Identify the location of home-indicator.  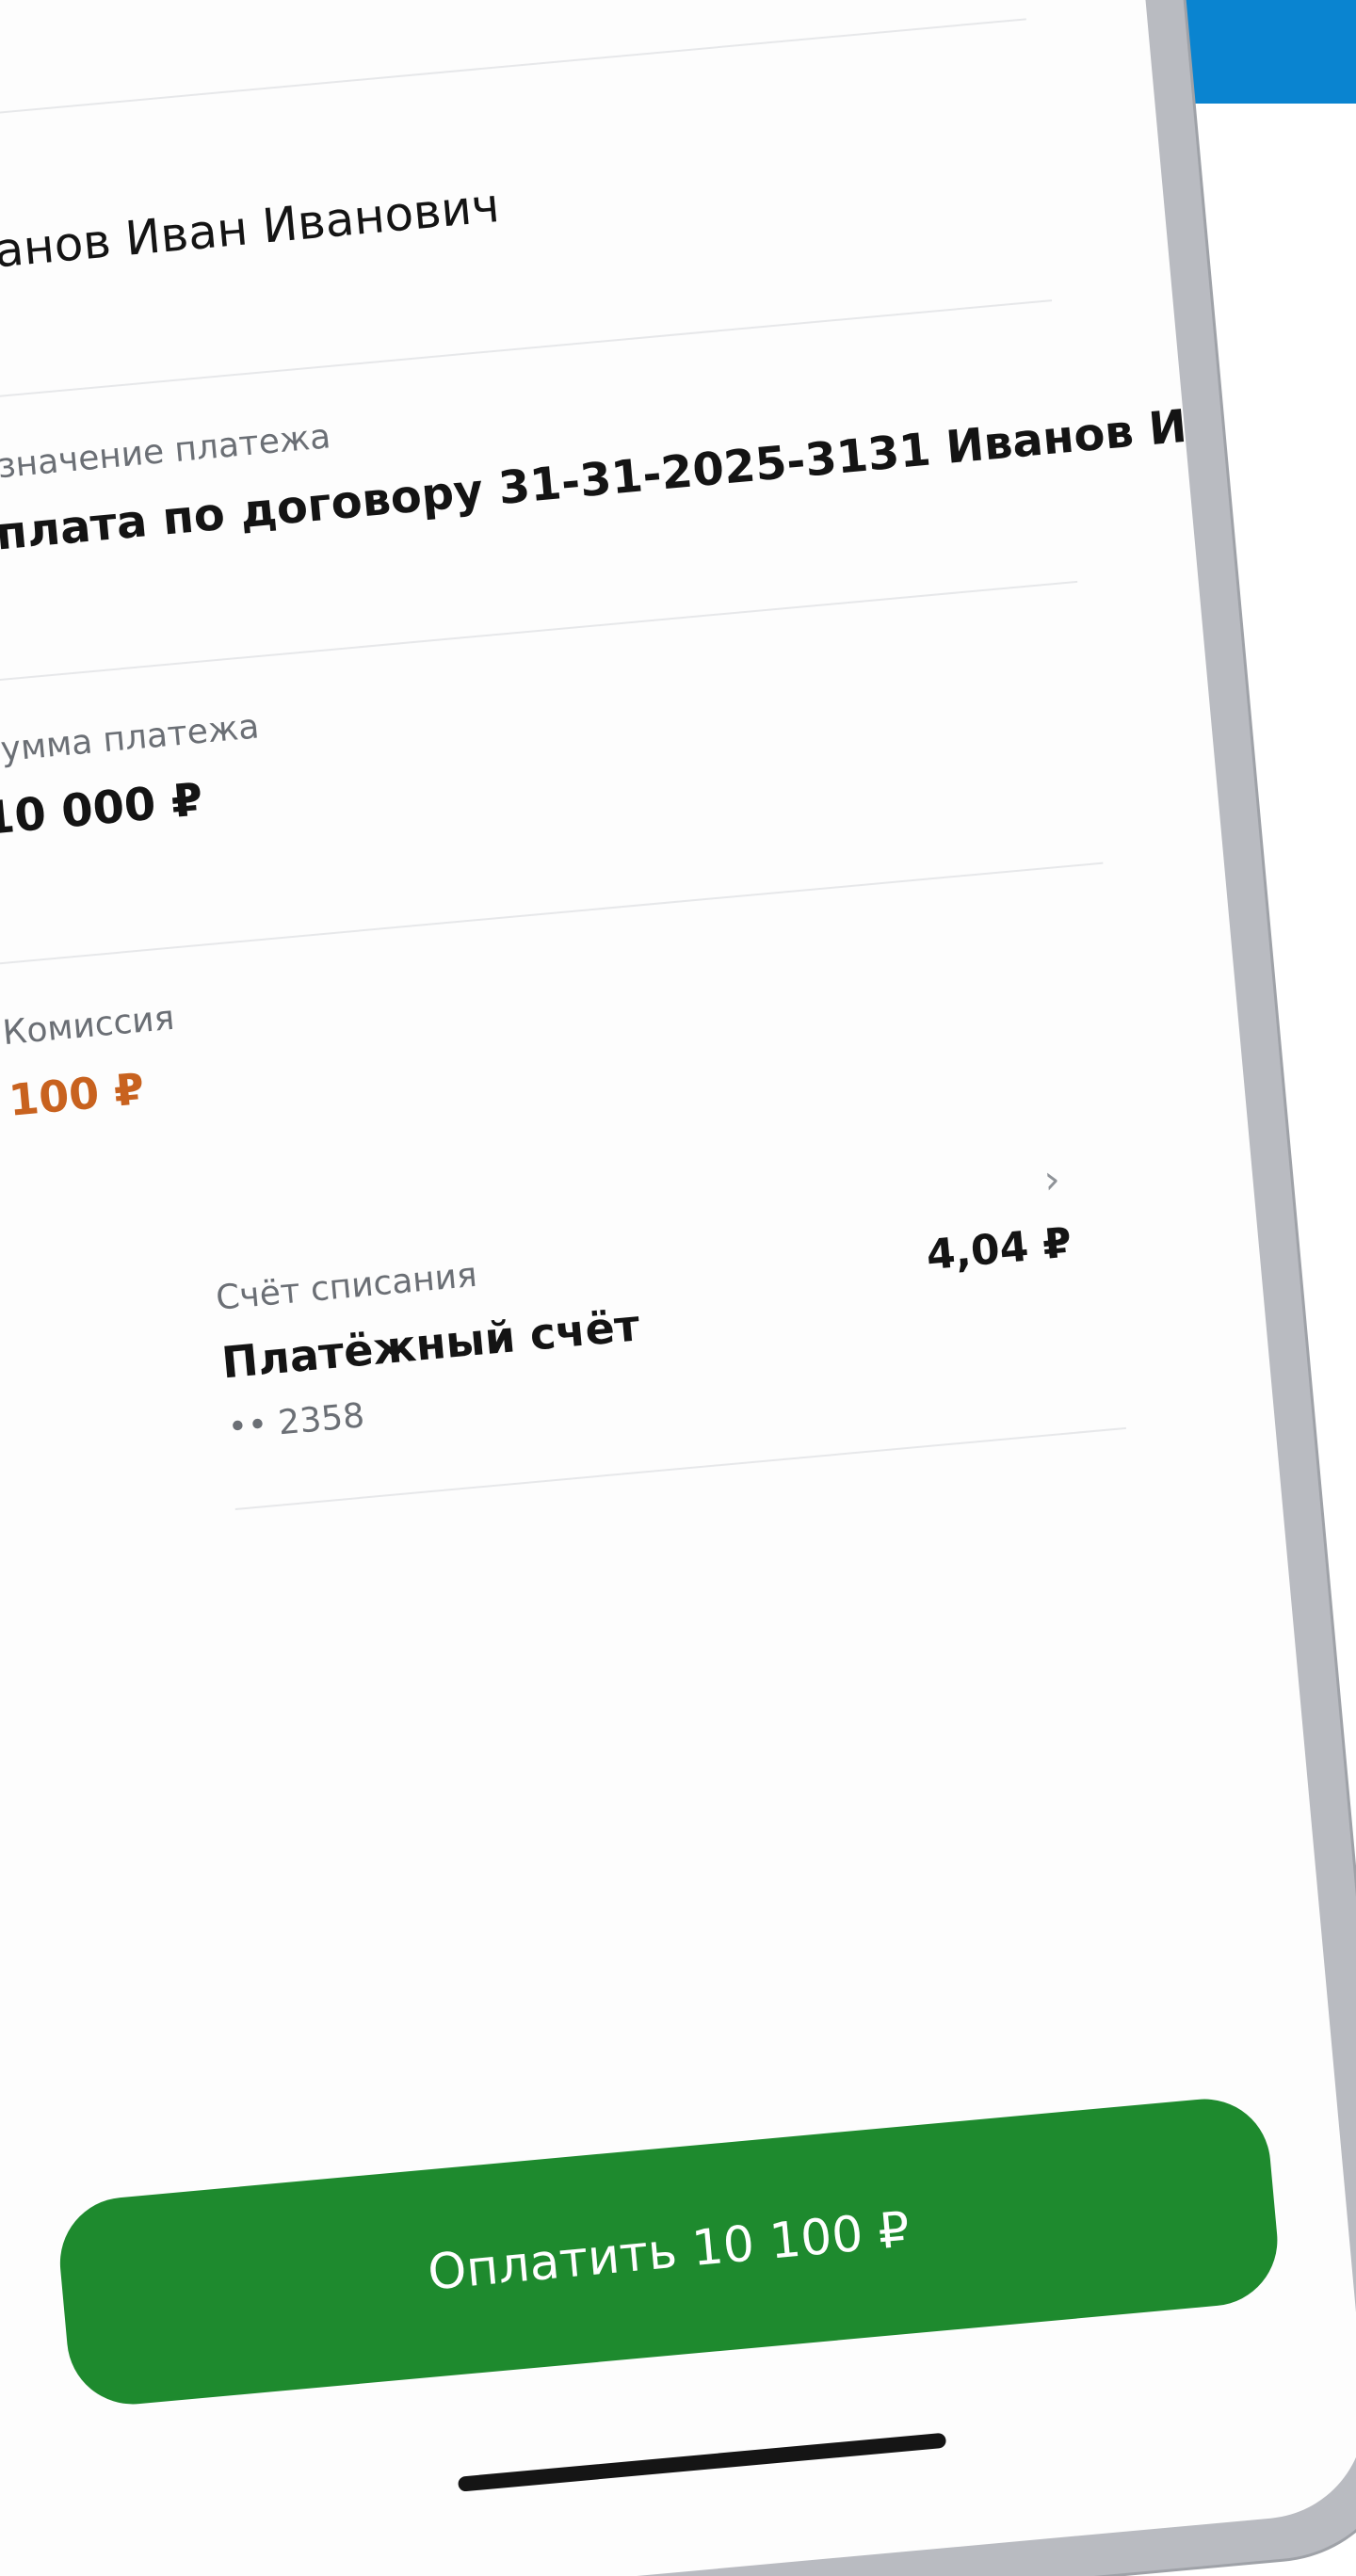
(702, 2462).